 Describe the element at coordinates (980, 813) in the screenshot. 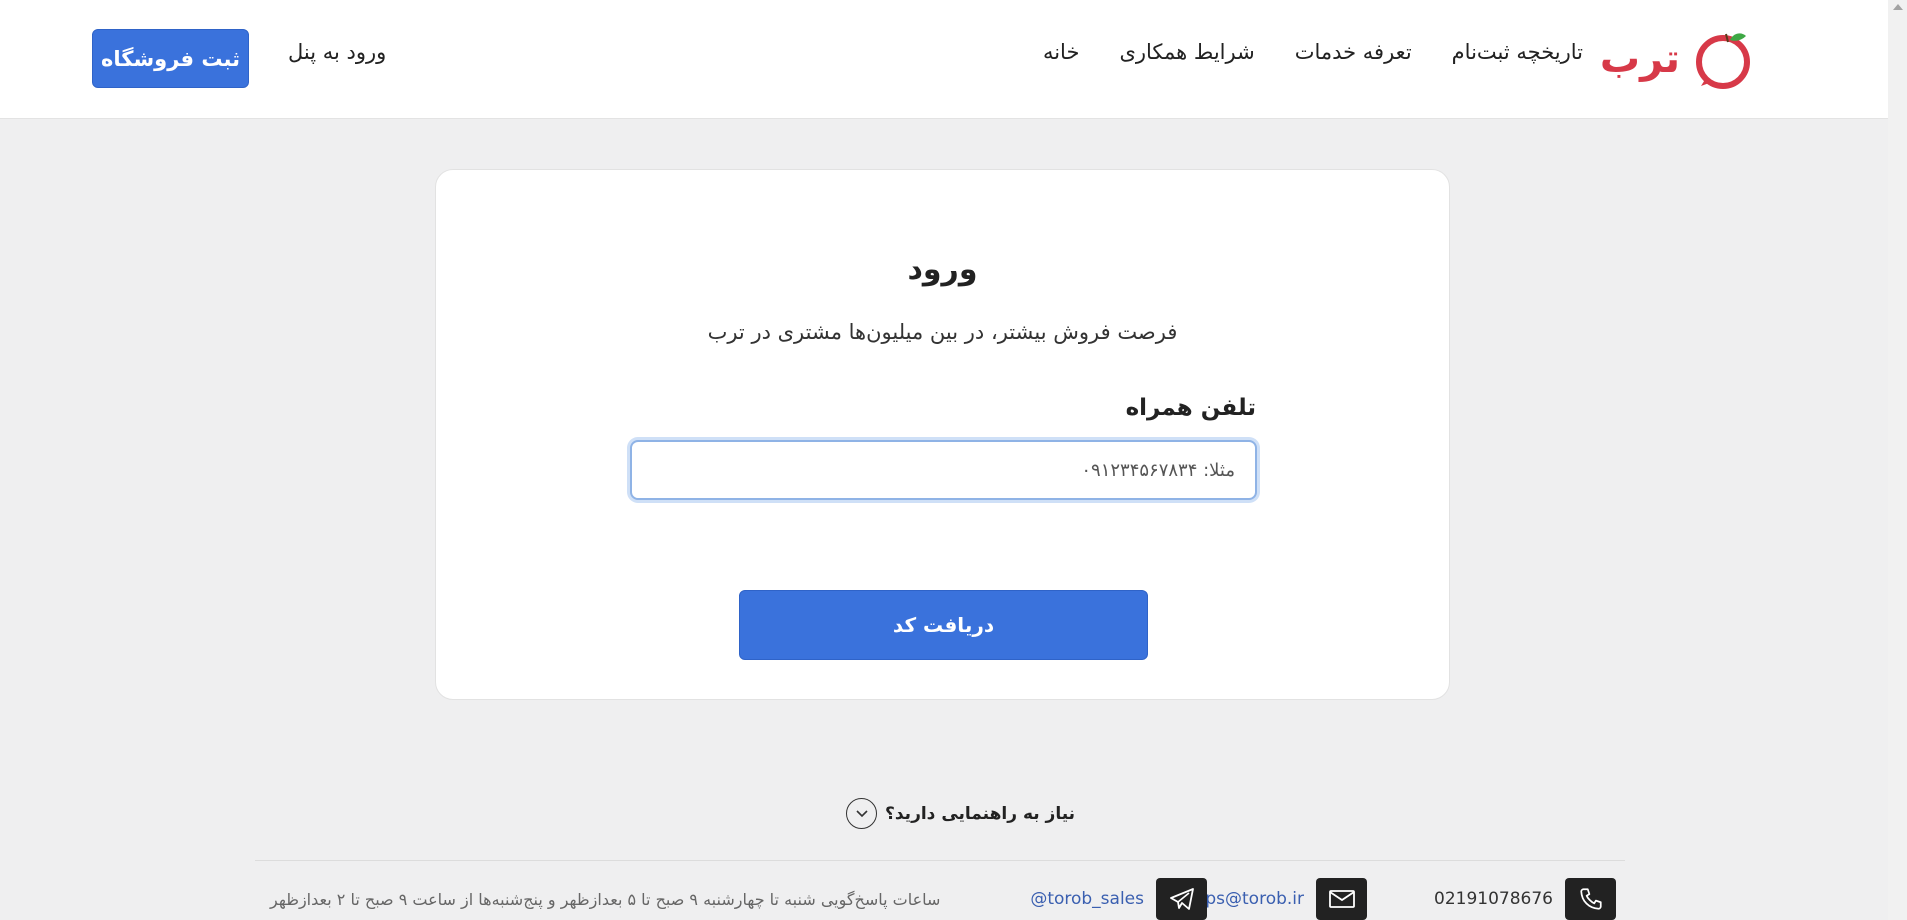

I see `help-label: نیاز به راهنمایی دارید؟` at that location.